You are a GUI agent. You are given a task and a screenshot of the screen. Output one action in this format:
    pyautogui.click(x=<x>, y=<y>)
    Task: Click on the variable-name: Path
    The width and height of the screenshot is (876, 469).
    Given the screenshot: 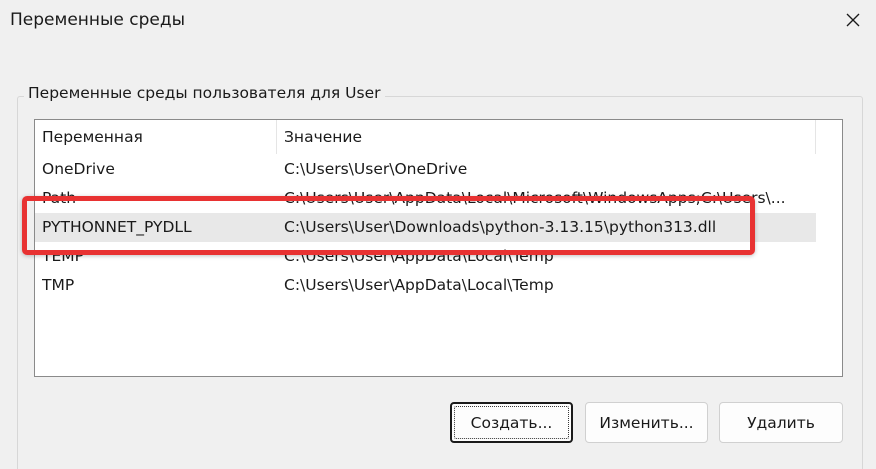 What is the action you would take?
    pyautogui.click(x=59, y=198)
    